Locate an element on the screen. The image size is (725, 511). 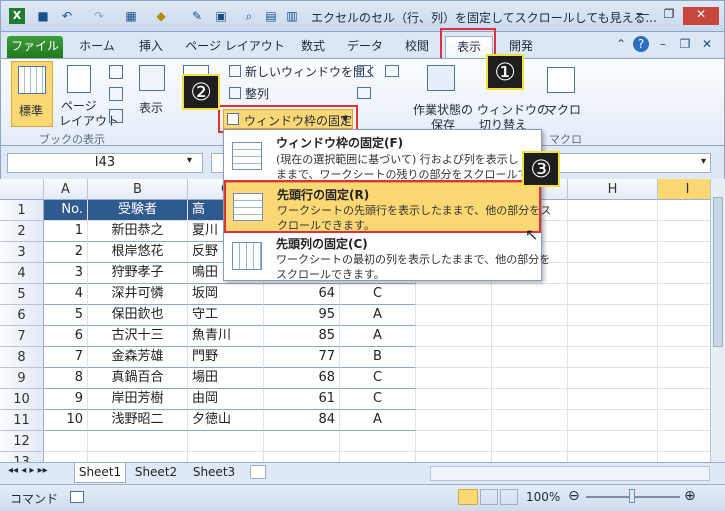
page-layout-status-icon is located at coordinates (489, 497).